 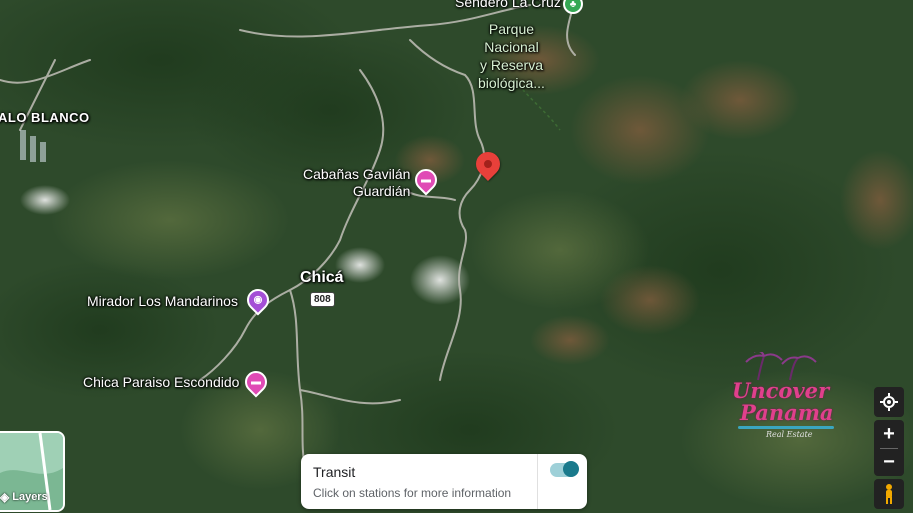 What do you see at coordinates (5, 497) in the screenshot?
I see `layers-icon: ◈` at bounding box center [5, 497].